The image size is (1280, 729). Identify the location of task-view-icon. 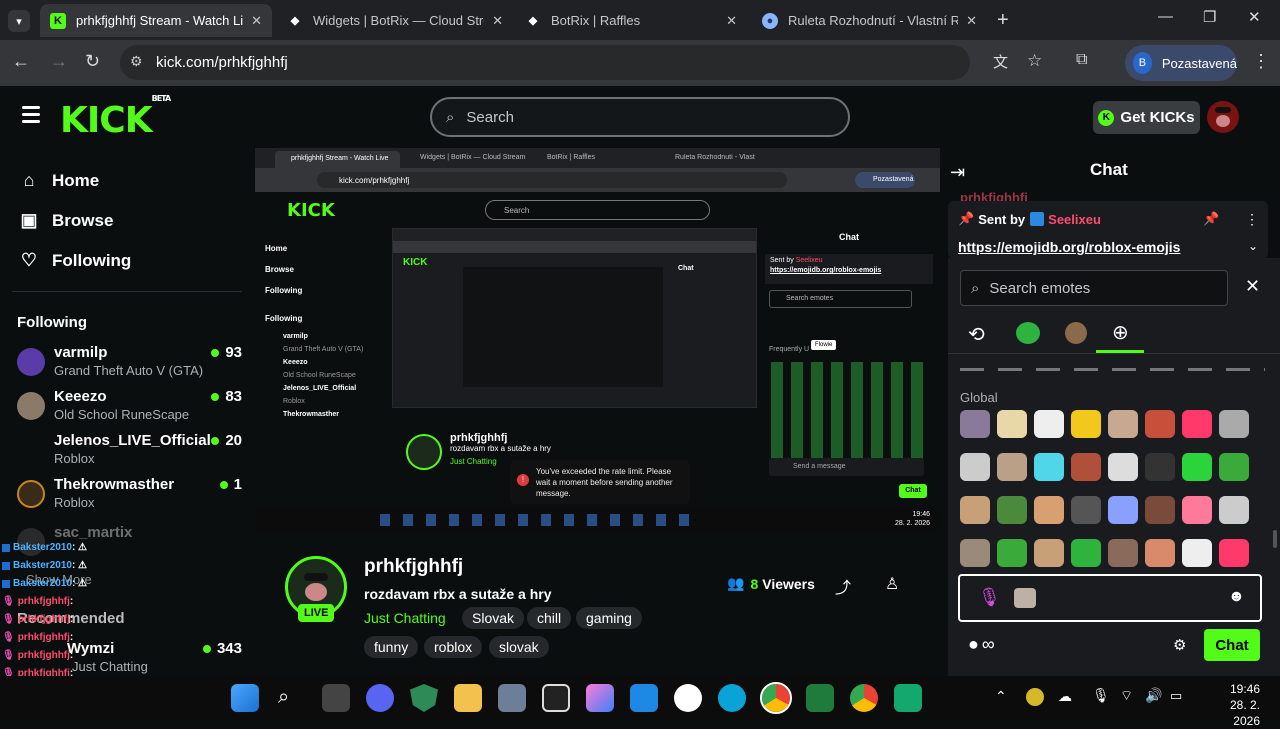
(336, 698).